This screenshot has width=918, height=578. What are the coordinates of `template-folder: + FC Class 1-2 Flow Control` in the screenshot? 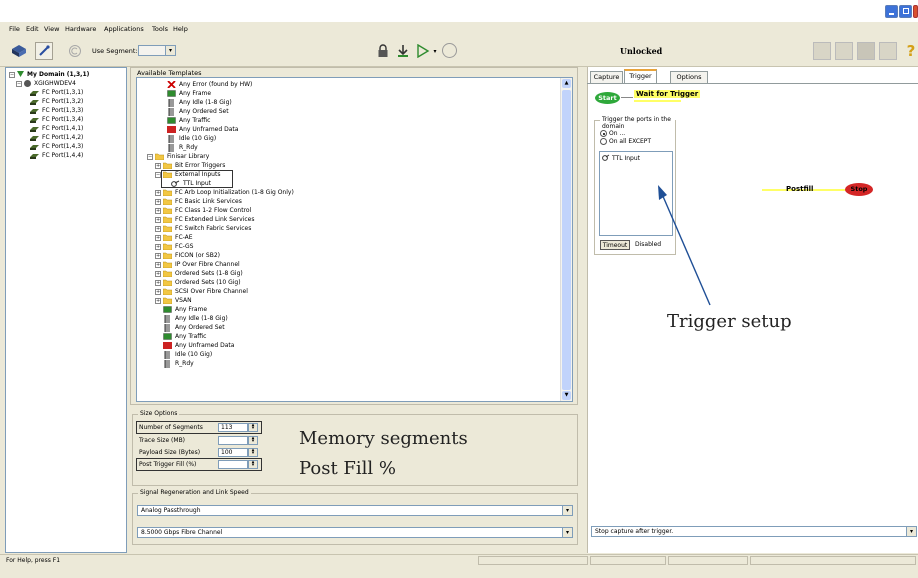 It's located at (203, 210).